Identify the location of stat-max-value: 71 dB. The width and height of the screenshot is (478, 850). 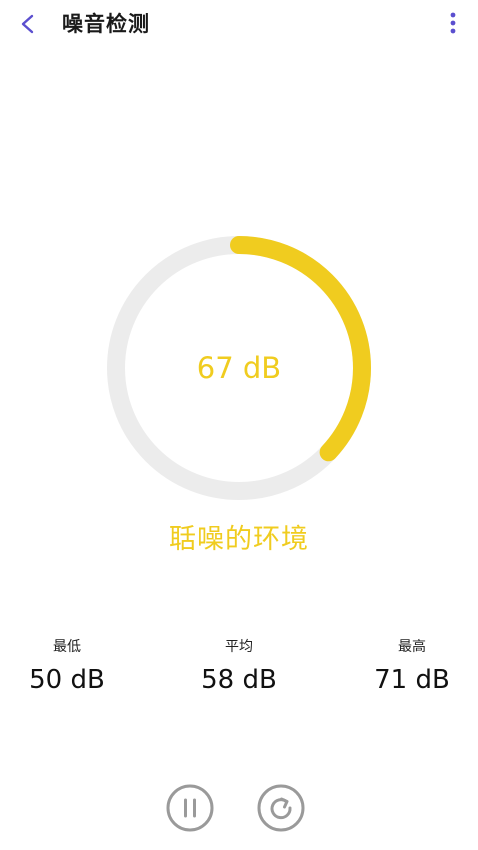
(412, 680).